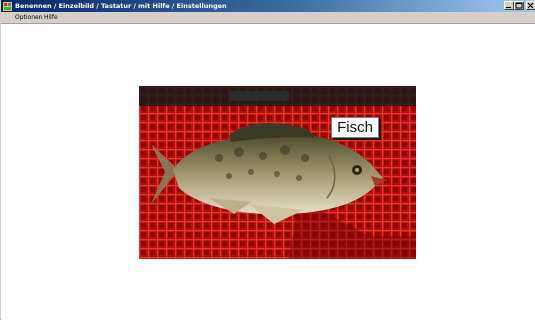 Image resolution: width=535 pixels, height=320 pixels. I want to click on maximize-icon, so click(519, 5).